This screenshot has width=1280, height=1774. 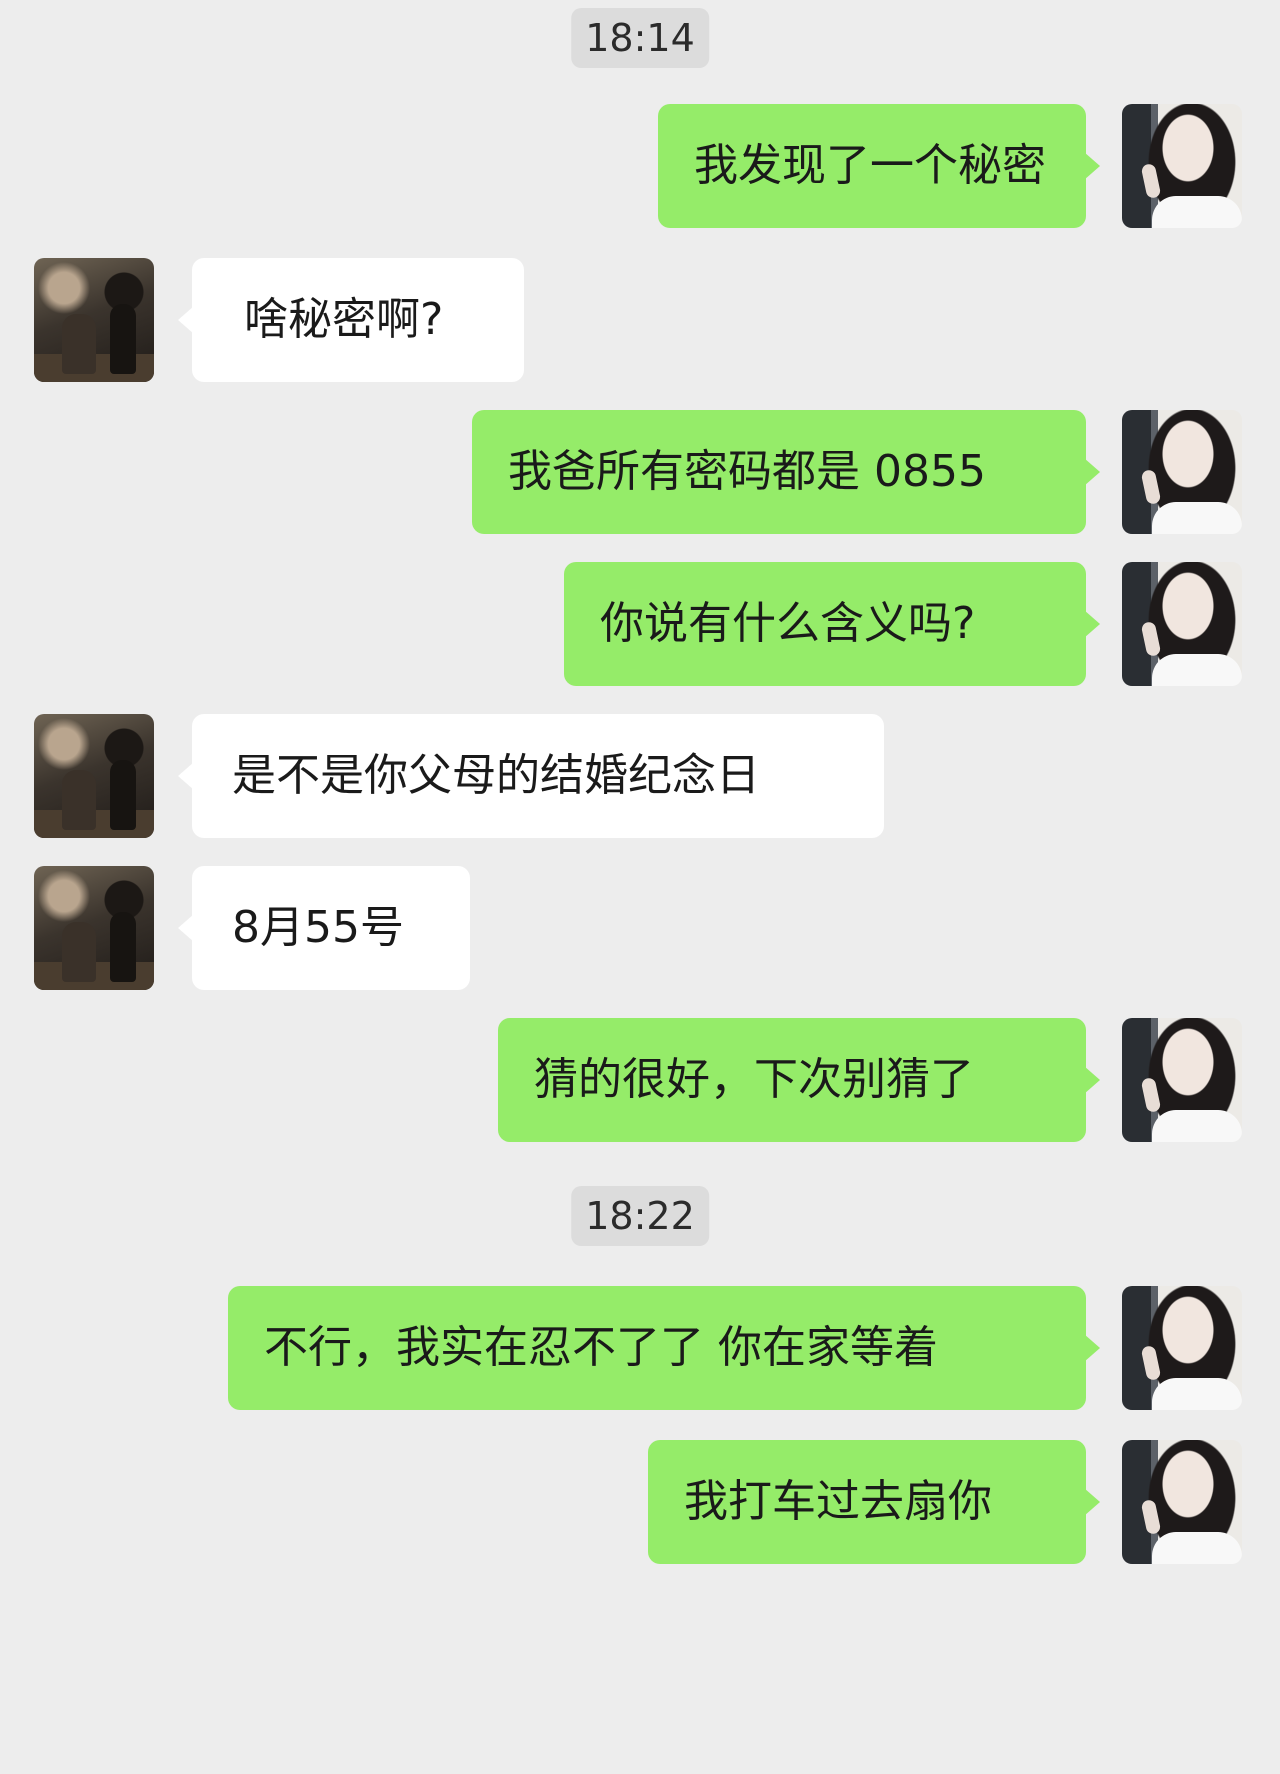 I want to click on message-bubble: 啥秘密啊?, so click(x=351, y=320).